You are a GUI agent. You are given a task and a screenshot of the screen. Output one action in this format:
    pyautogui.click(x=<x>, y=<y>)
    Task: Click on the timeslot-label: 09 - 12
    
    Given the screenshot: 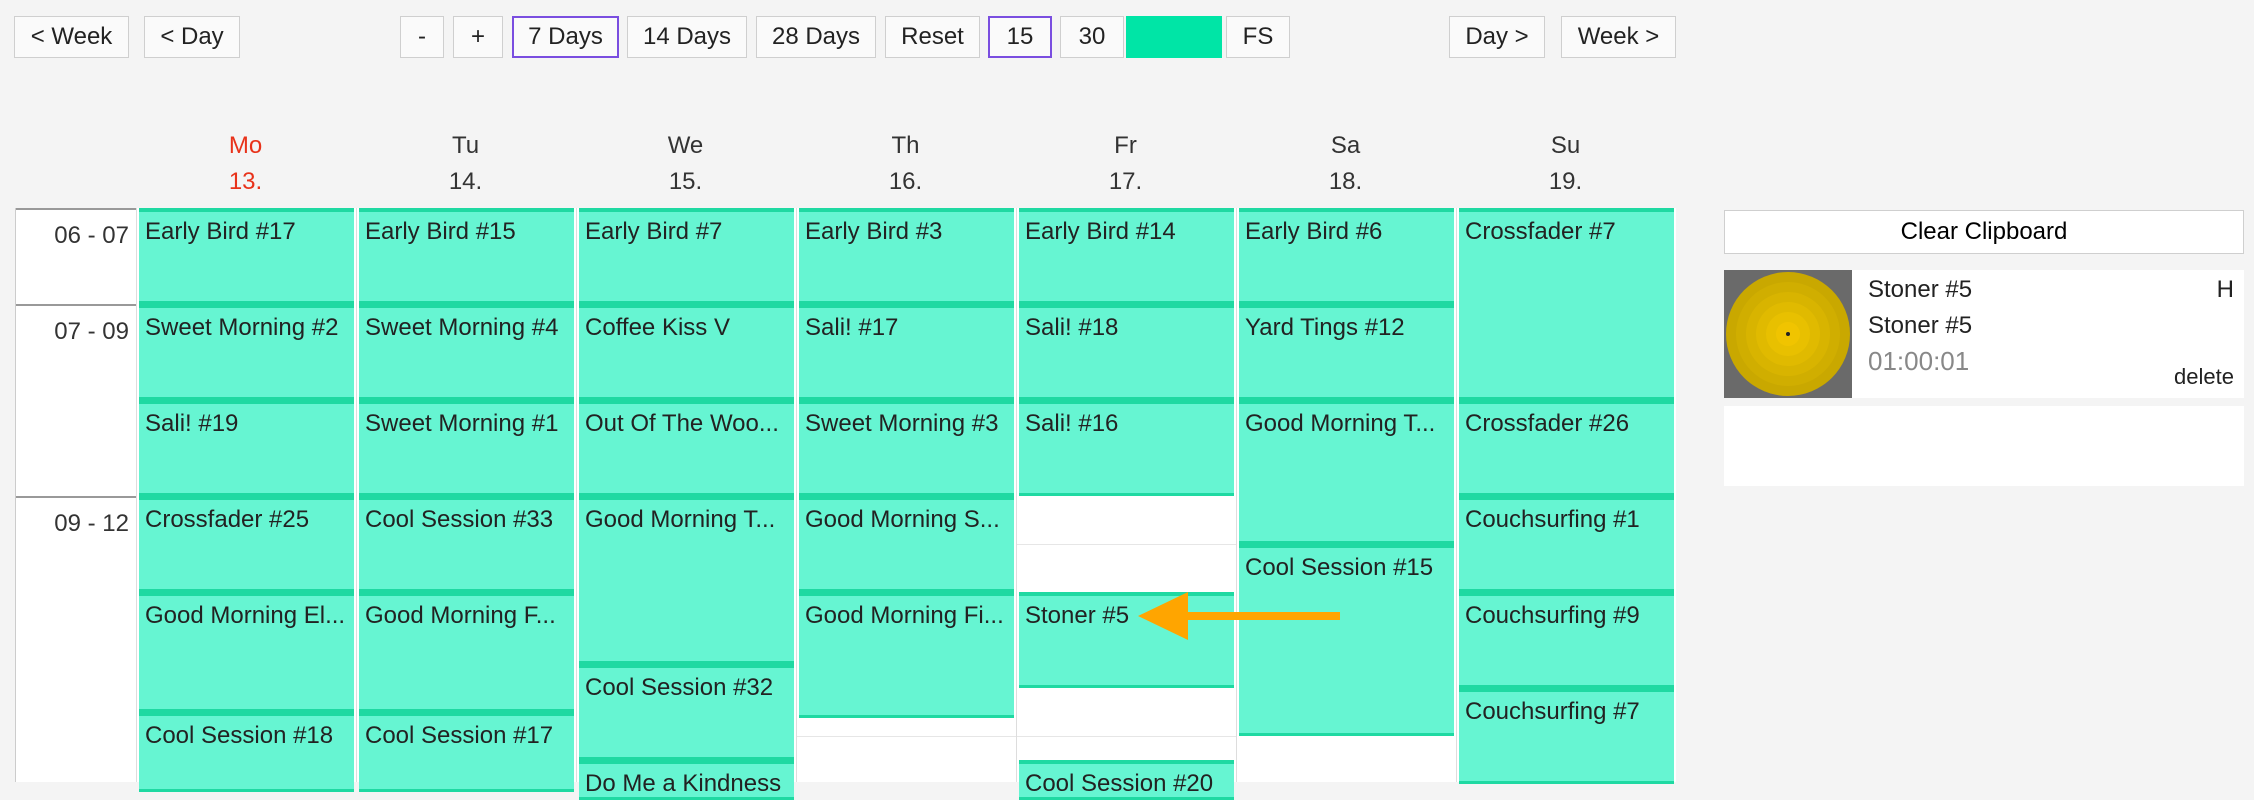 What is the action you would take?
    pyautogui.click(x=91, y=523)
    